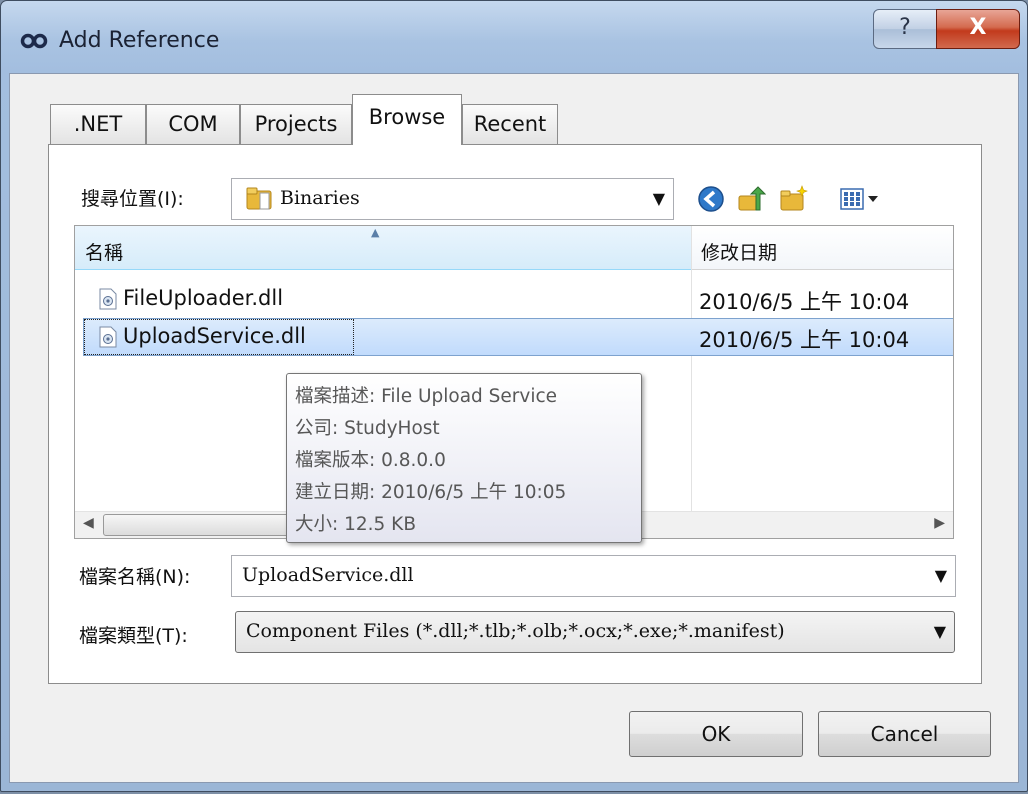 This screenshot has width=1028, height=794. Describe the element at coordinates (193, 124) in the screenshot. I see `tab-com: COM` at that location.